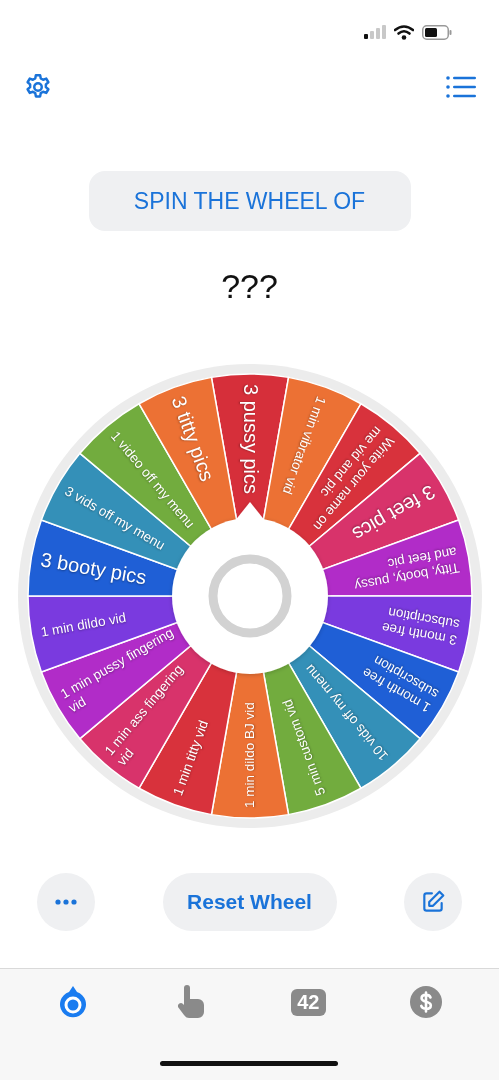 This screenshot has width=499, height=1080. I want to click on segment-label: Titty, booty, pussy and feet pic, so click(406, 569).